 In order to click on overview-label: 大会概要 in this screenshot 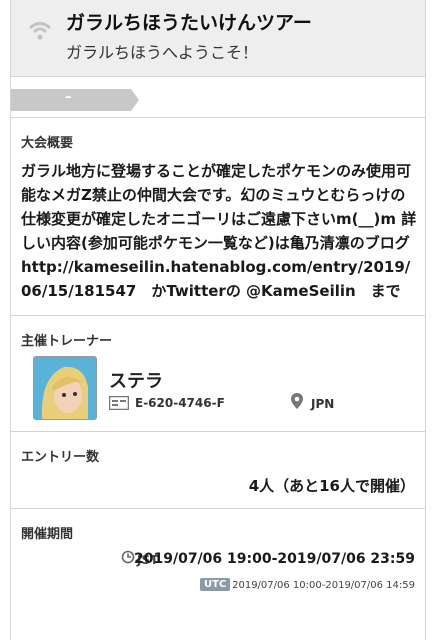, I will do `click(47, 143)`.